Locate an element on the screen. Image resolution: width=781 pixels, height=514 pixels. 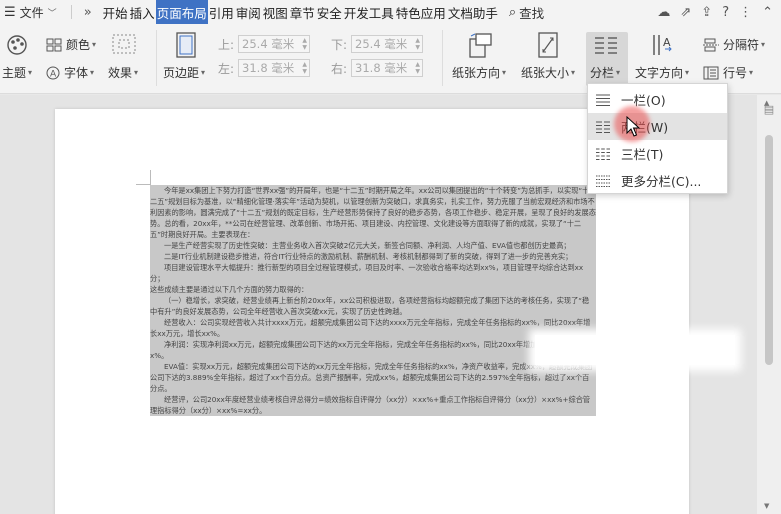
search-button: ⌕ 查找 is located at coordinates (526, 12).